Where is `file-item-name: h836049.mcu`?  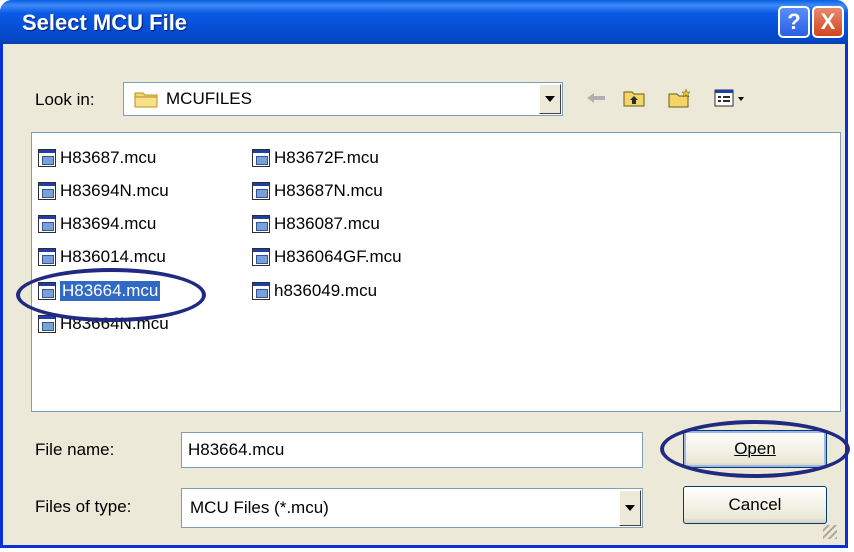
file-item-name: h836049.mcu is located at coordinates (326, 290).